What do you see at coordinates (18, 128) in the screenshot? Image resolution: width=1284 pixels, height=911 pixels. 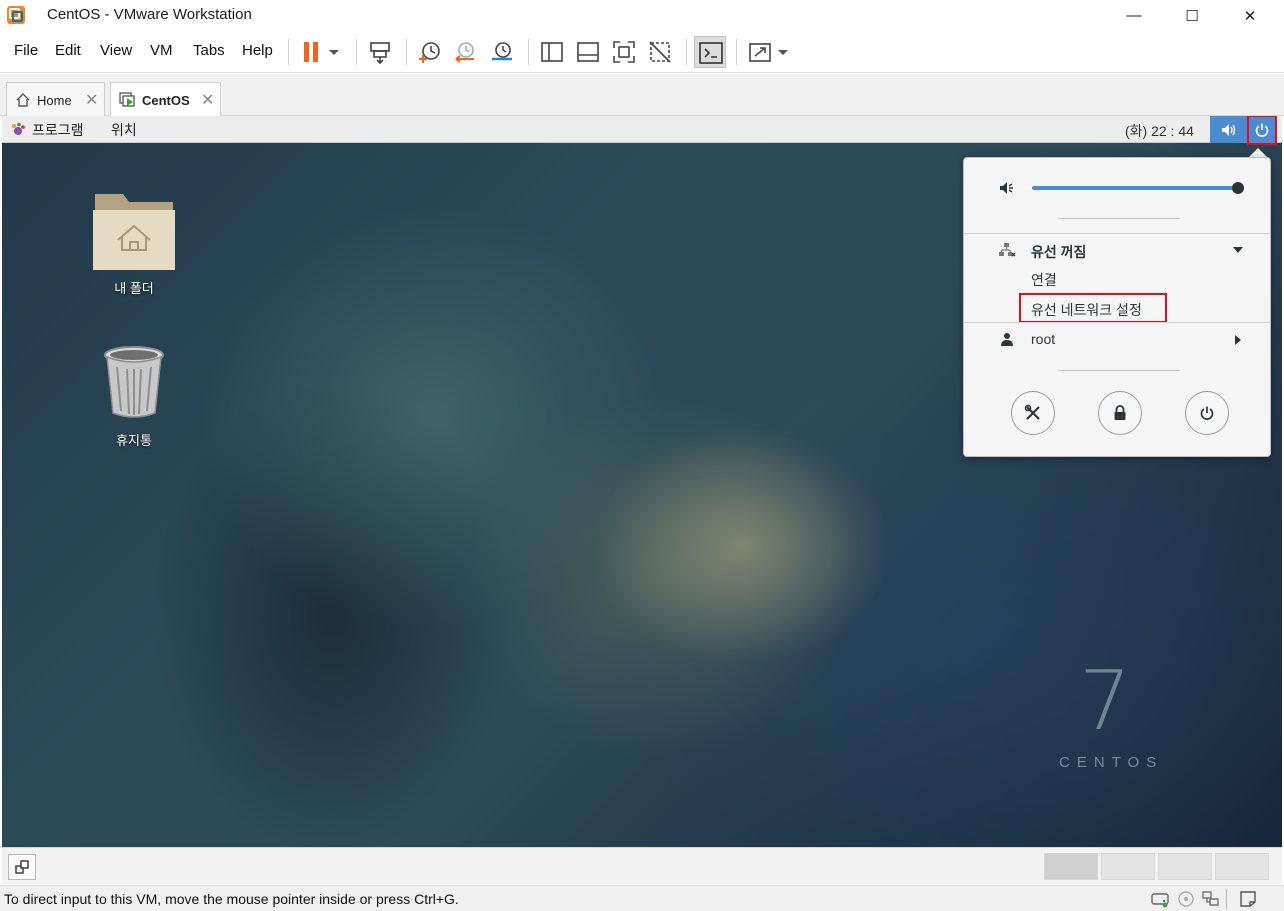 I see `gnome-foot-icon` at bounding box center [18, 128].